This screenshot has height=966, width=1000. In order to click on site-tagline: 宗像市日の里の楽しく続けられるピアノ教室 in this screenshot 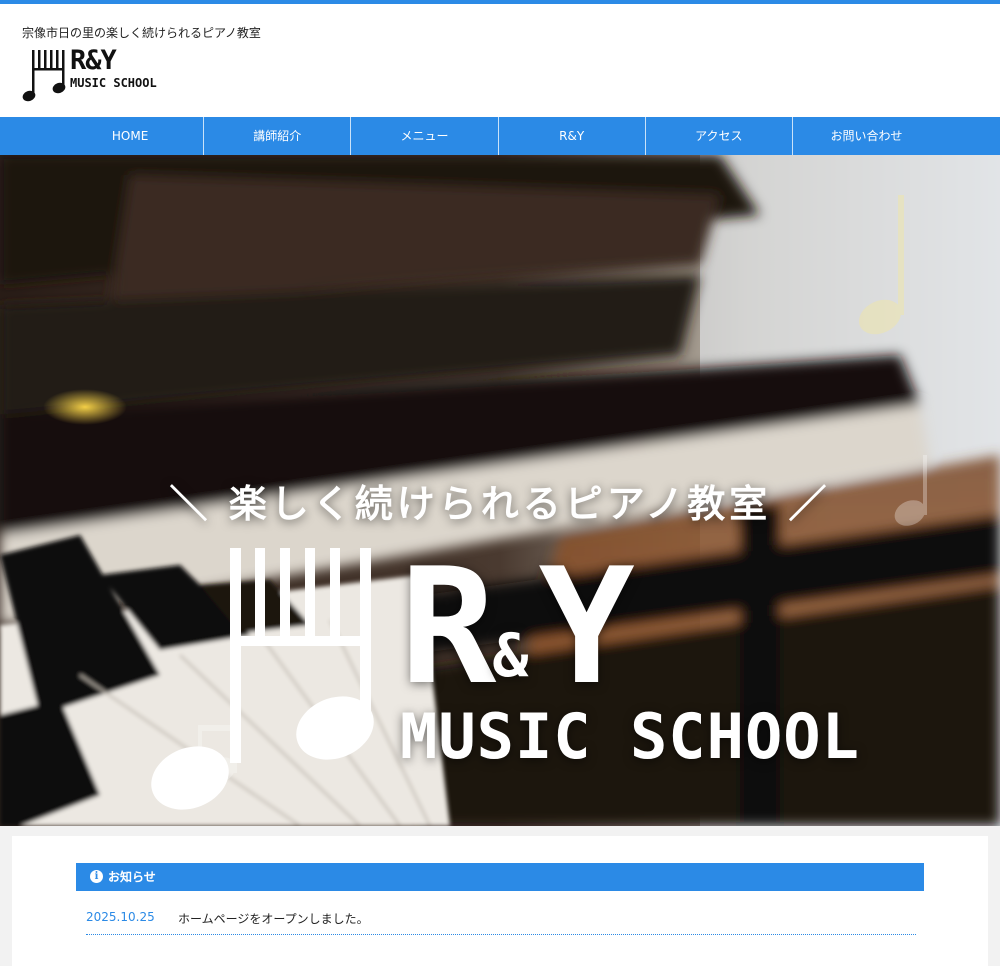, I will do `click(141, 33)`.